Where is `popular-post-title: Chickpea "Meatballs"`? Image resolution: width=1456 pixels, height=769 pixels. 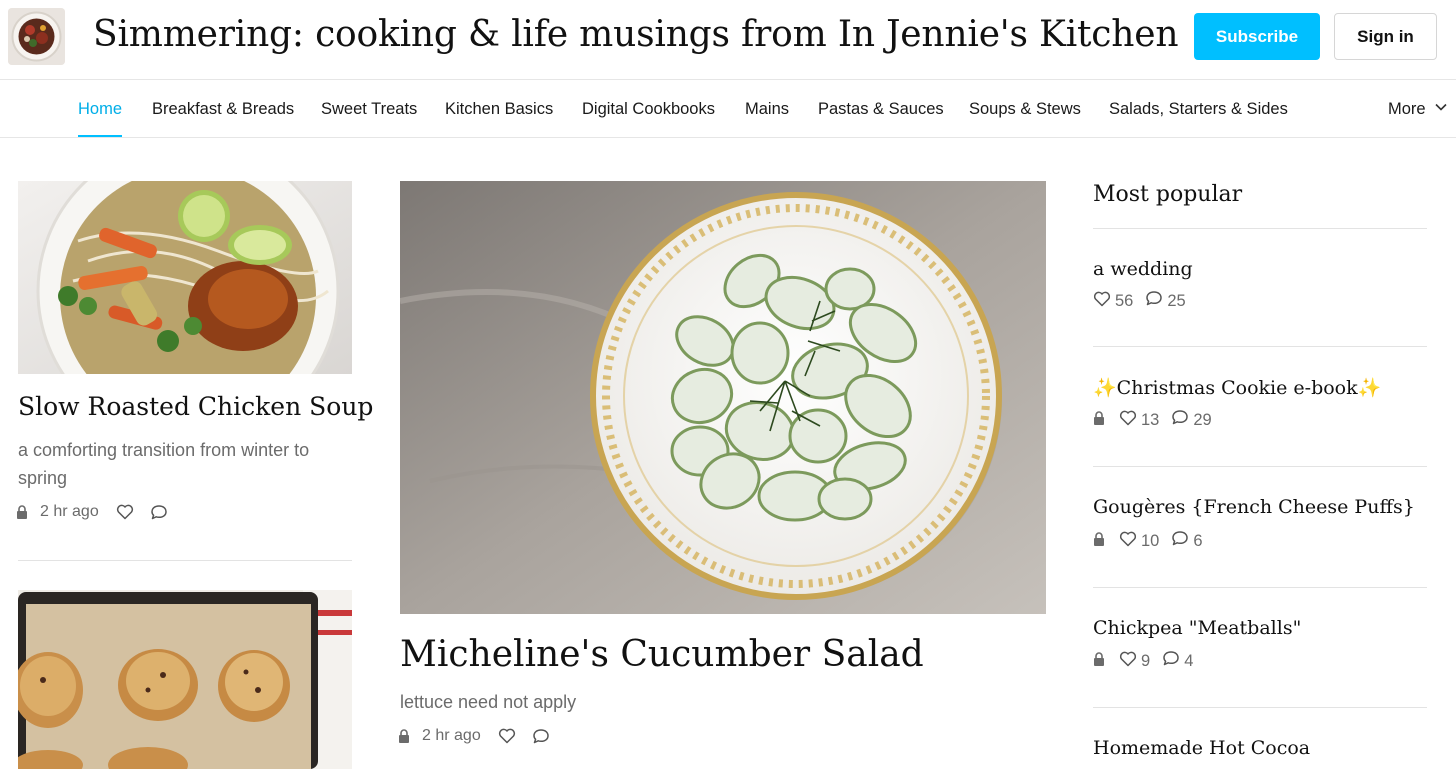
popular-post-title: Chickpea "Meatballs" is located at coordinates (1197, 628).